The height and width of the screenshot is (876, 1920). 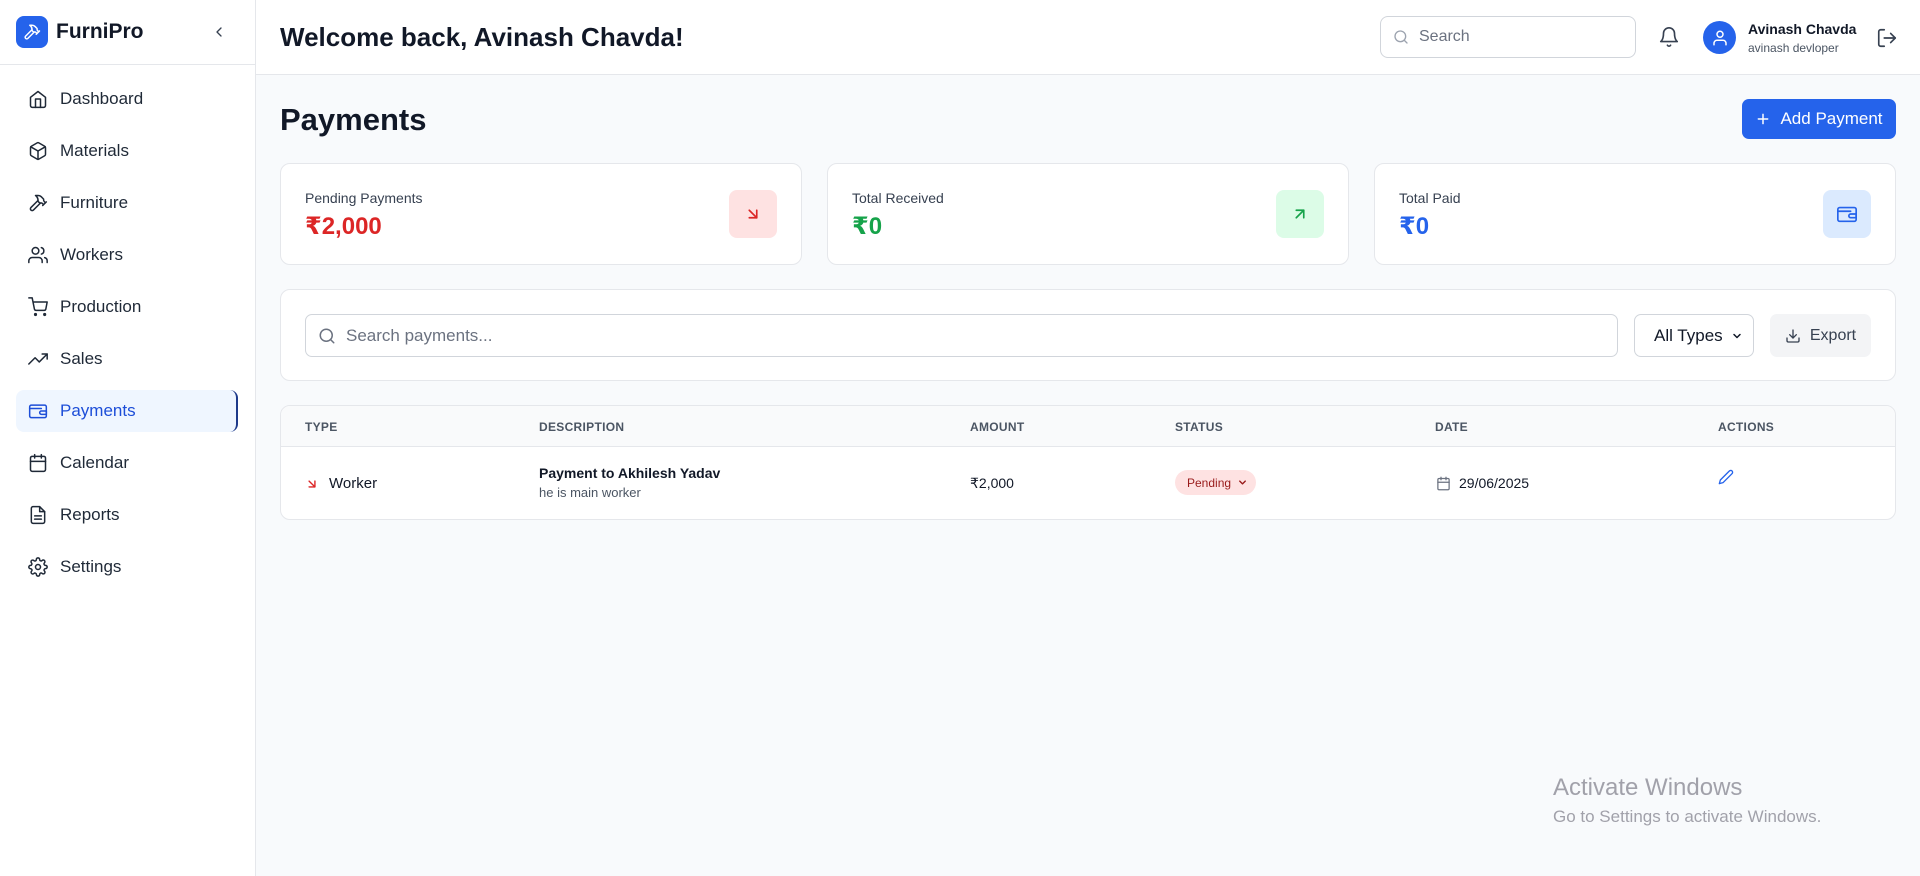 I want to click on column-header-actions: ACTIONS, so click(x=1746, y=427).